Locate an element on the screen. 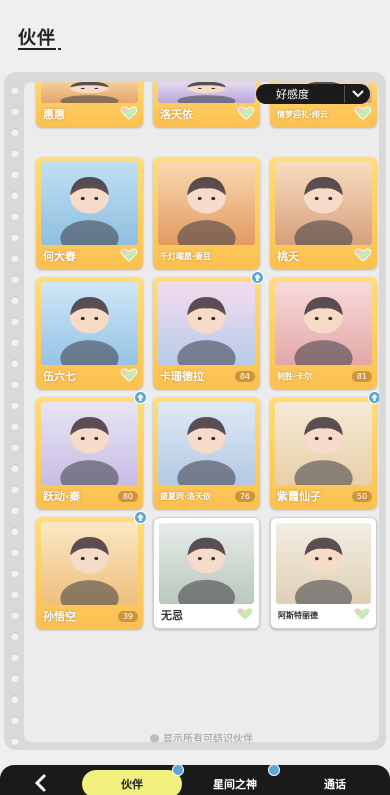  tab-calls-label: 通话 is located at coordinates (335, 784).